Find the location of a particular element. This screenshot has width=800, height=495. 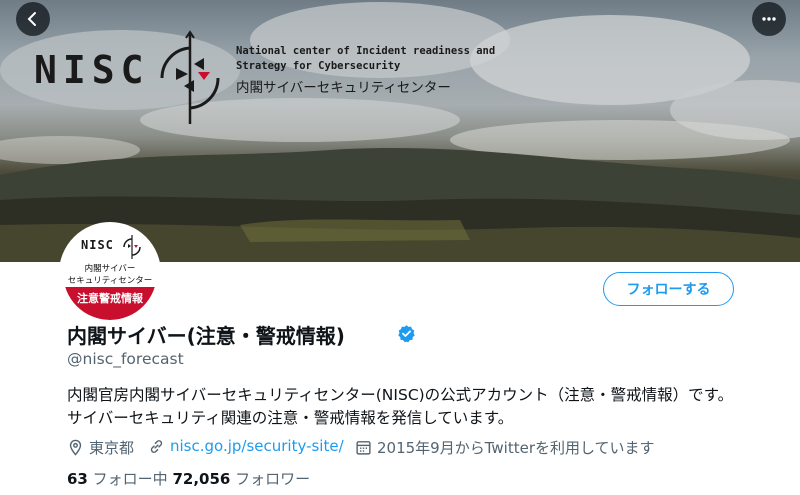

joined-text: 2015年9月からTwitterを利用しています is located at coordinates (516, 448).